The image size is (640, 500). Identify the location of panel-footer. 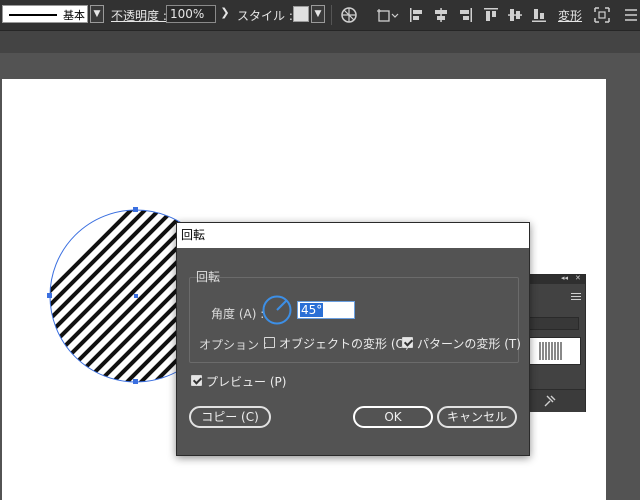
(557, 400).